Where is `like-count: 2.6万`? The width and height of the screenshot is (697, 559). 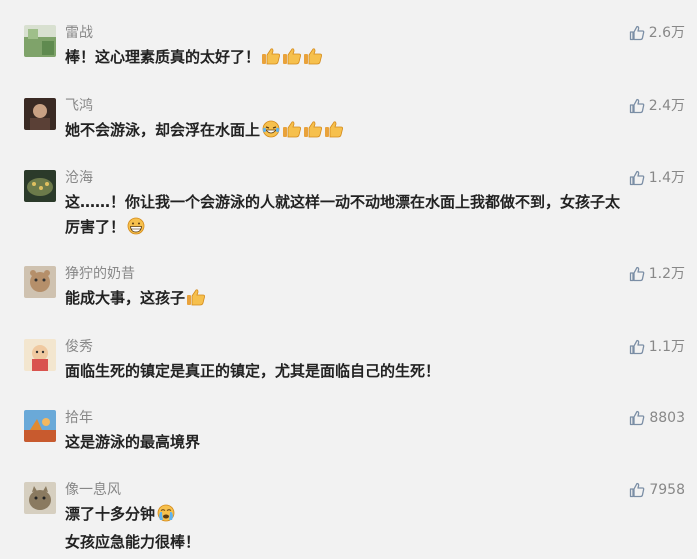 like-count: 2.6万 is located at coordinates (666, 33).